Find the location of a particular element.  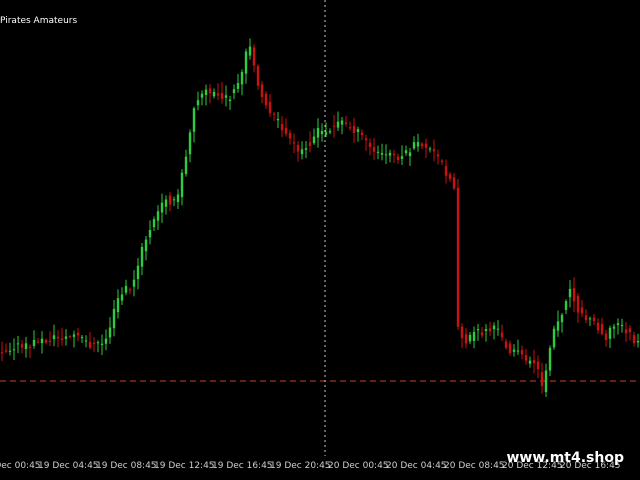

indicator-label: Pirates Amateurs is located at coordinates (39, 21).